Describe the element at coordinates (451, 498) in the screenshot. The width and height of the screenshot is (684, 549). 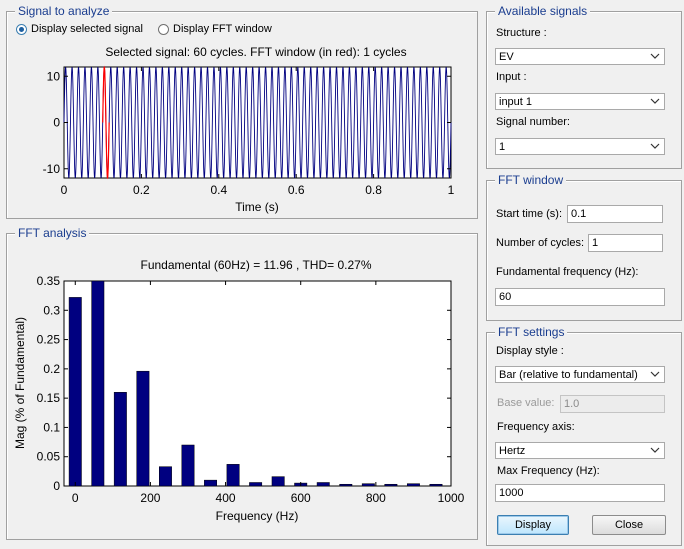
I see `fft-x-tick-label: 1000` at that location.